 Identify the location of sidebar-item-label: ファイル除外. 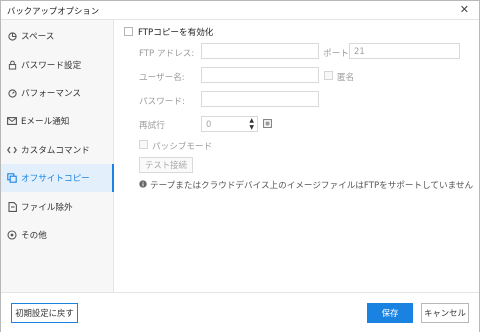
(47, 208).